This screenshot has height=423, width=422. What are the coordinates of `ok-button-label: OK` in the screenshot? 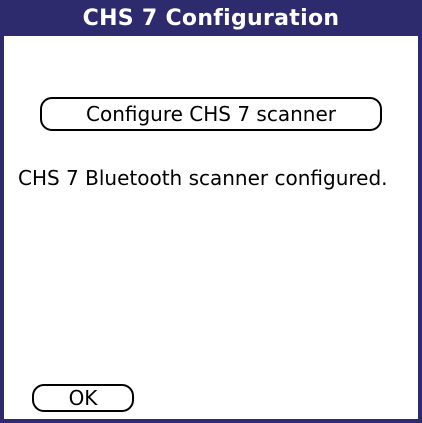 It's located at (83, 398).